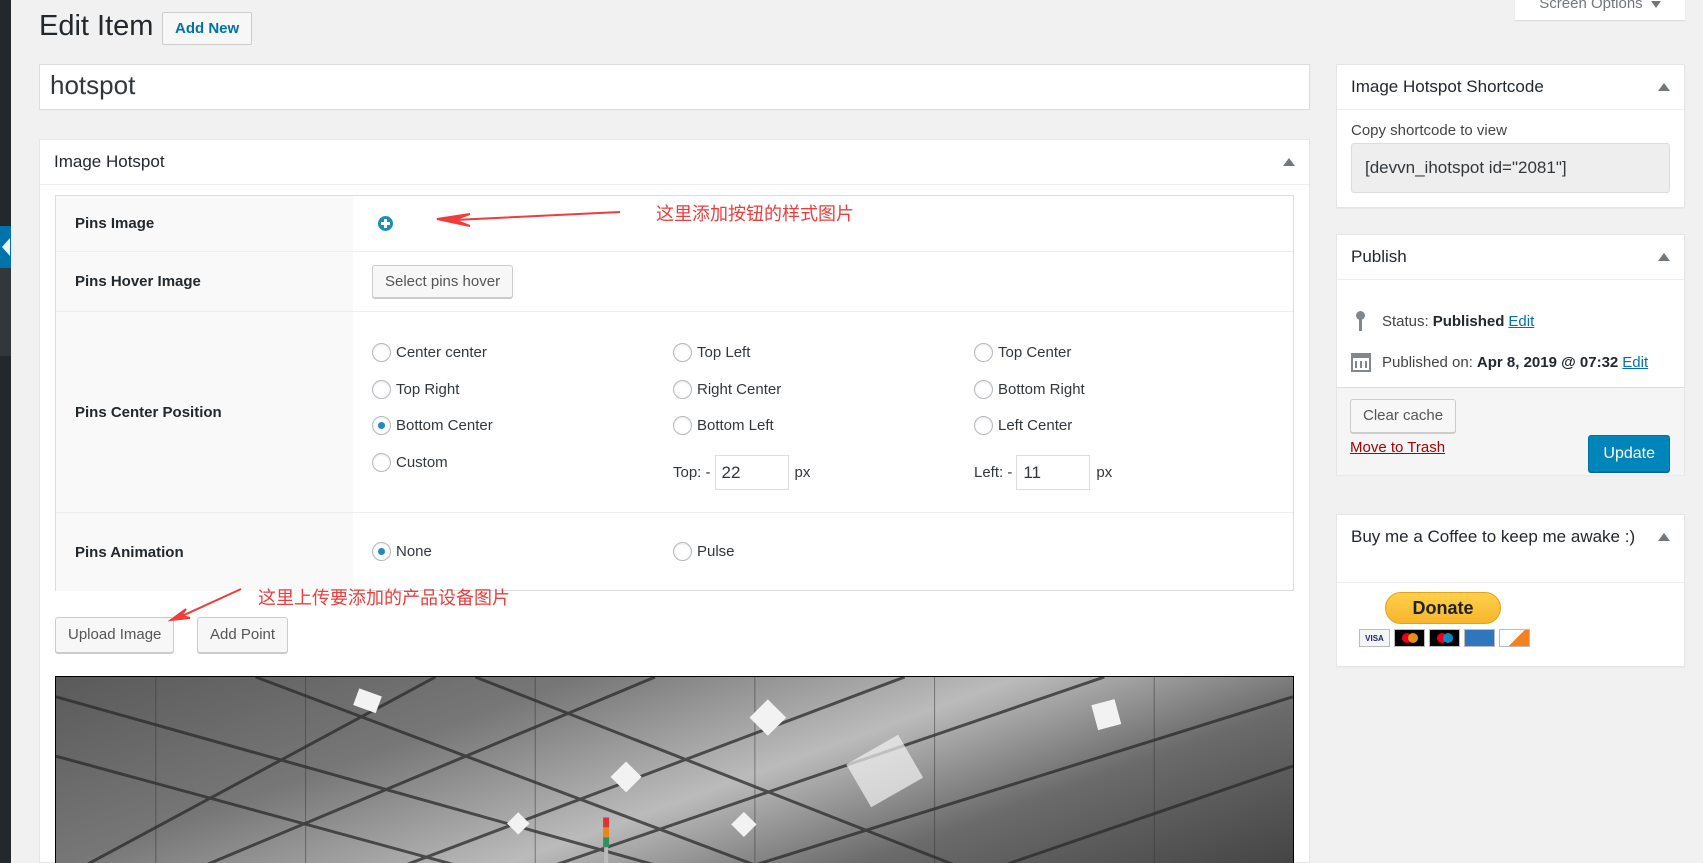 The height and width of the screenshot is (863, 1703). What do you see at coordinates (1361, 362) in the screenshot?
I see `calendar-icon` at bounding box center [1361, 362].